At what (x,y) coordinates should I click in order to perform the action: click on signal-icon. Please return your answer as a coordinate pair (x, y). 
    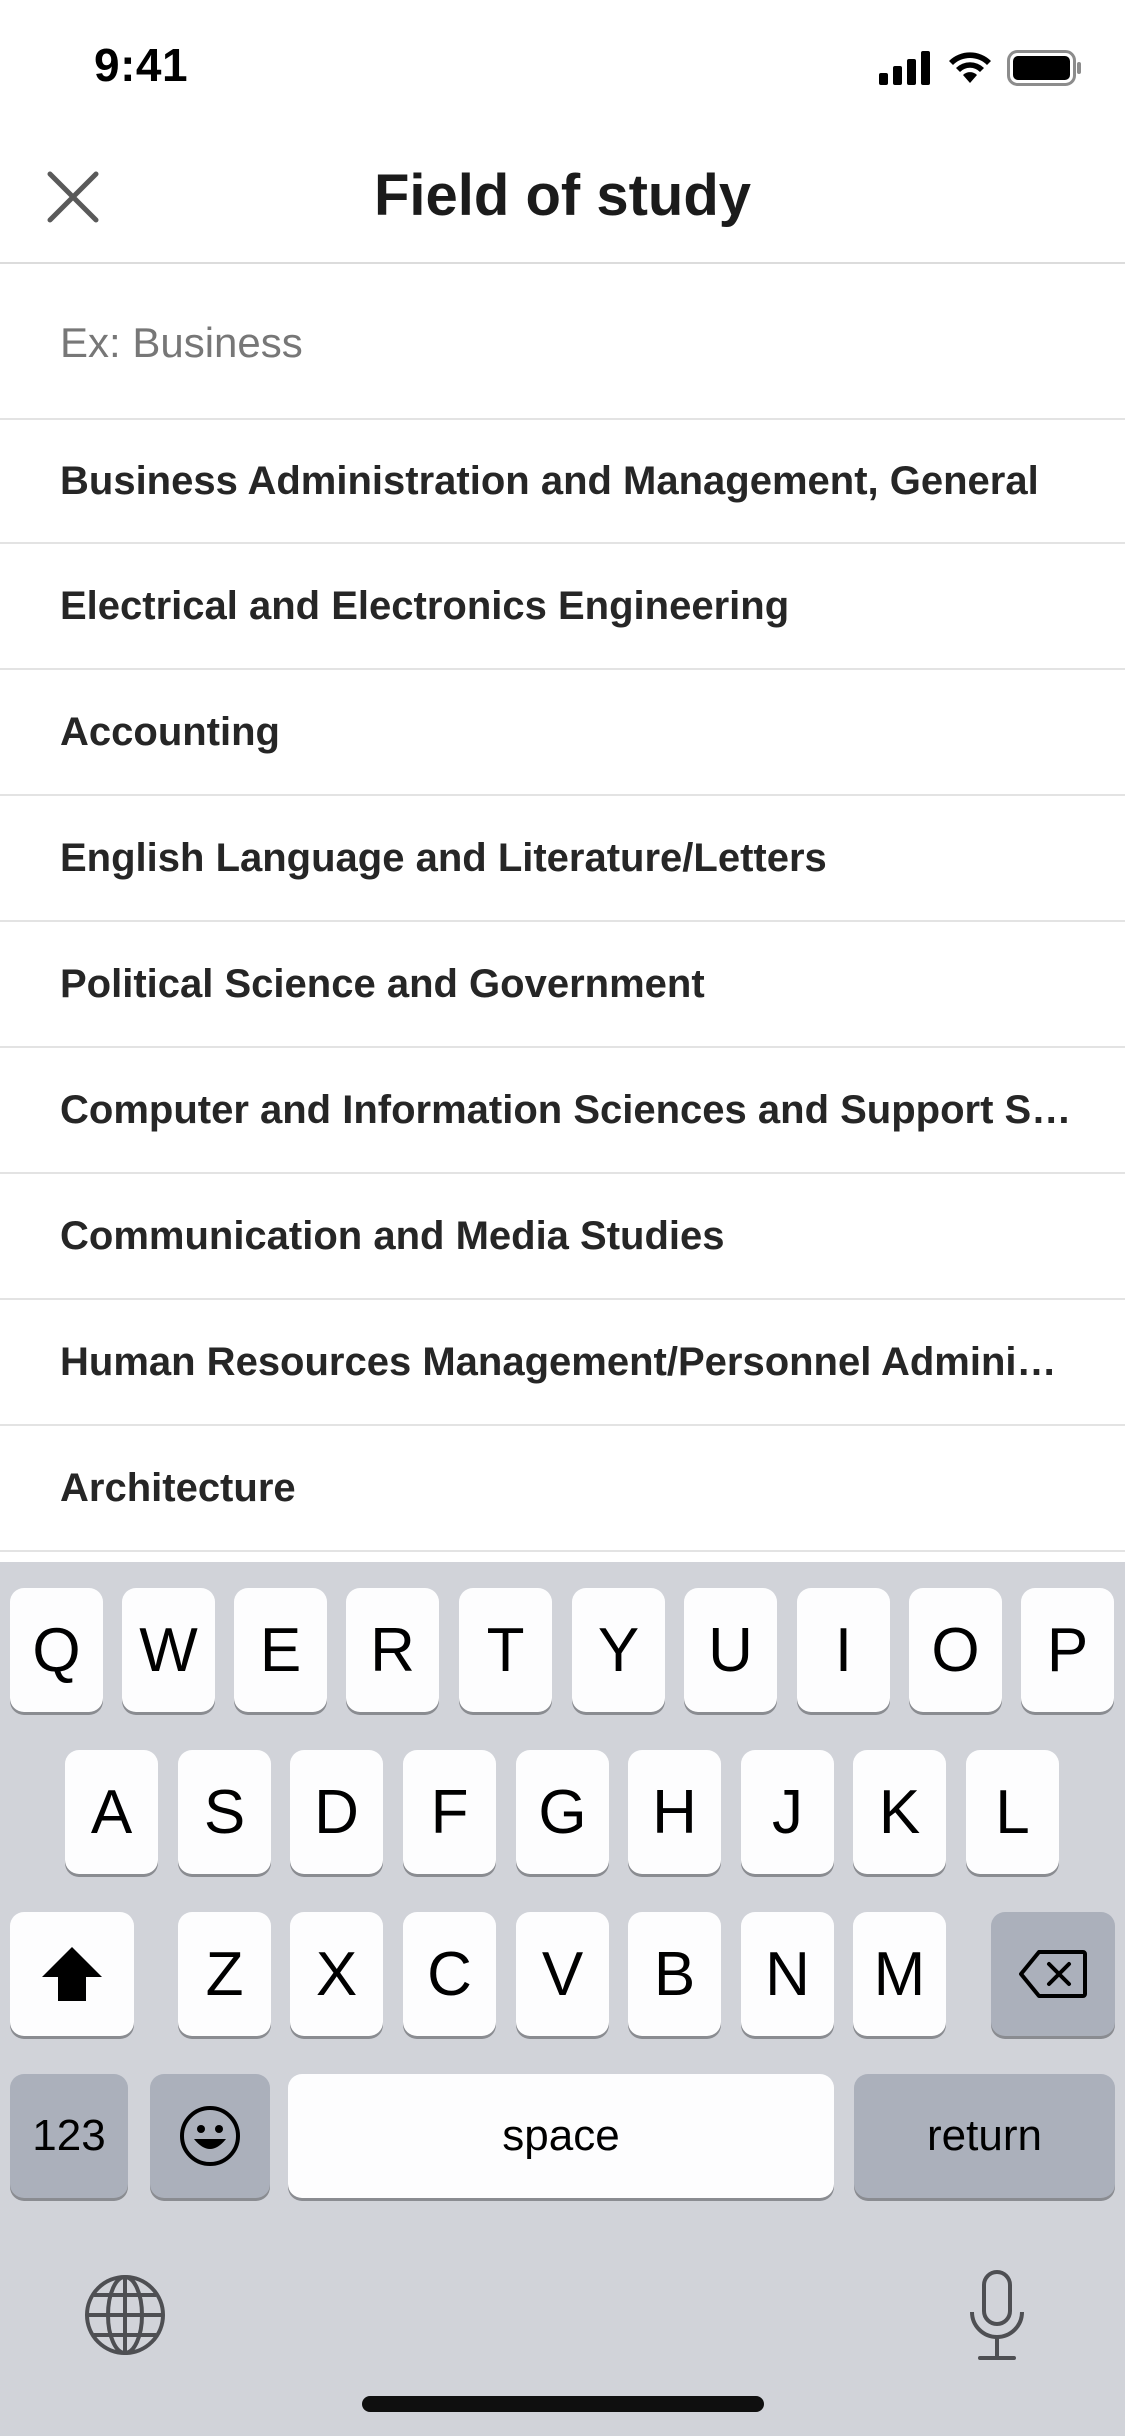
    Looking at the image, I should click on (904, 68).